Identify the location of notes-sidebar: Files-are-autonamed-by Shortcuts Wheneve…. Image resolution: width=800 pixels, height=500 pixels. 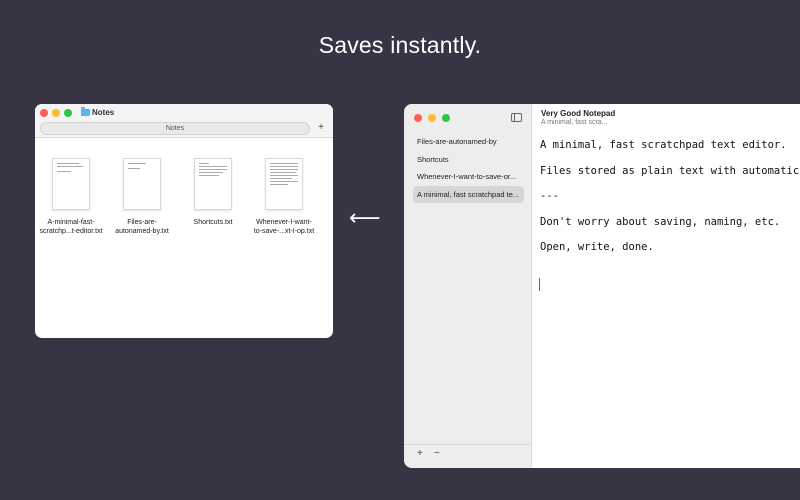
(468, 286).